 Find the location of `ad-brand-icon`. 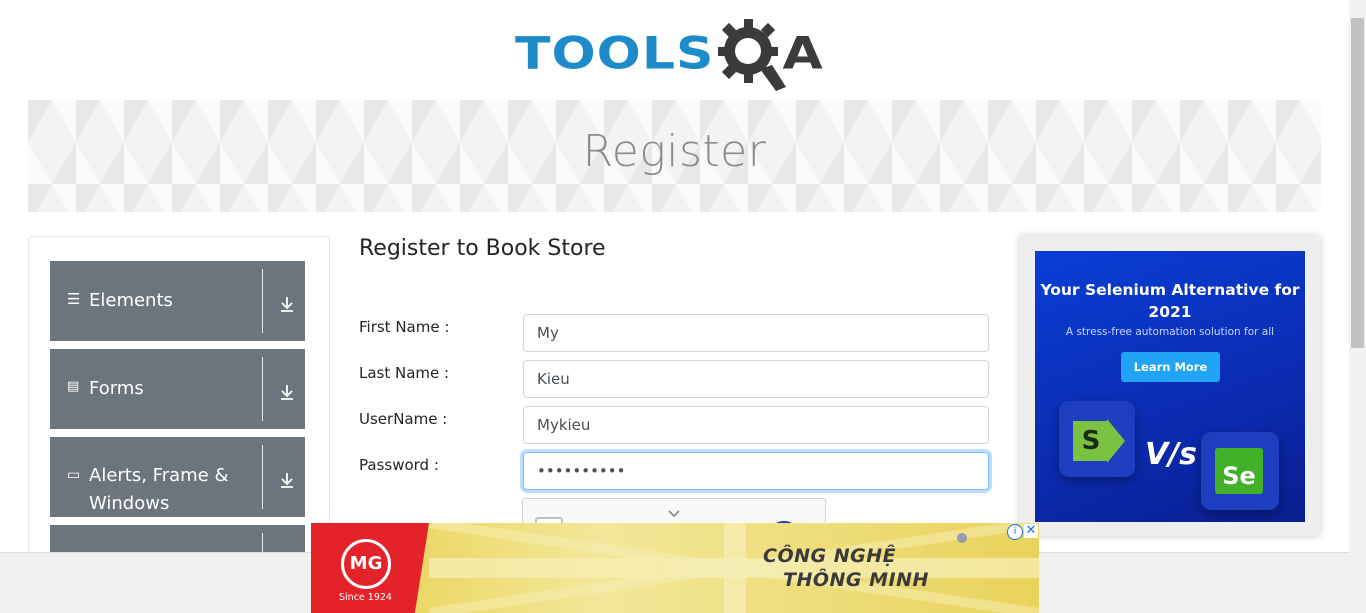

ad-brand-icon is located at coordinates (962, 538).